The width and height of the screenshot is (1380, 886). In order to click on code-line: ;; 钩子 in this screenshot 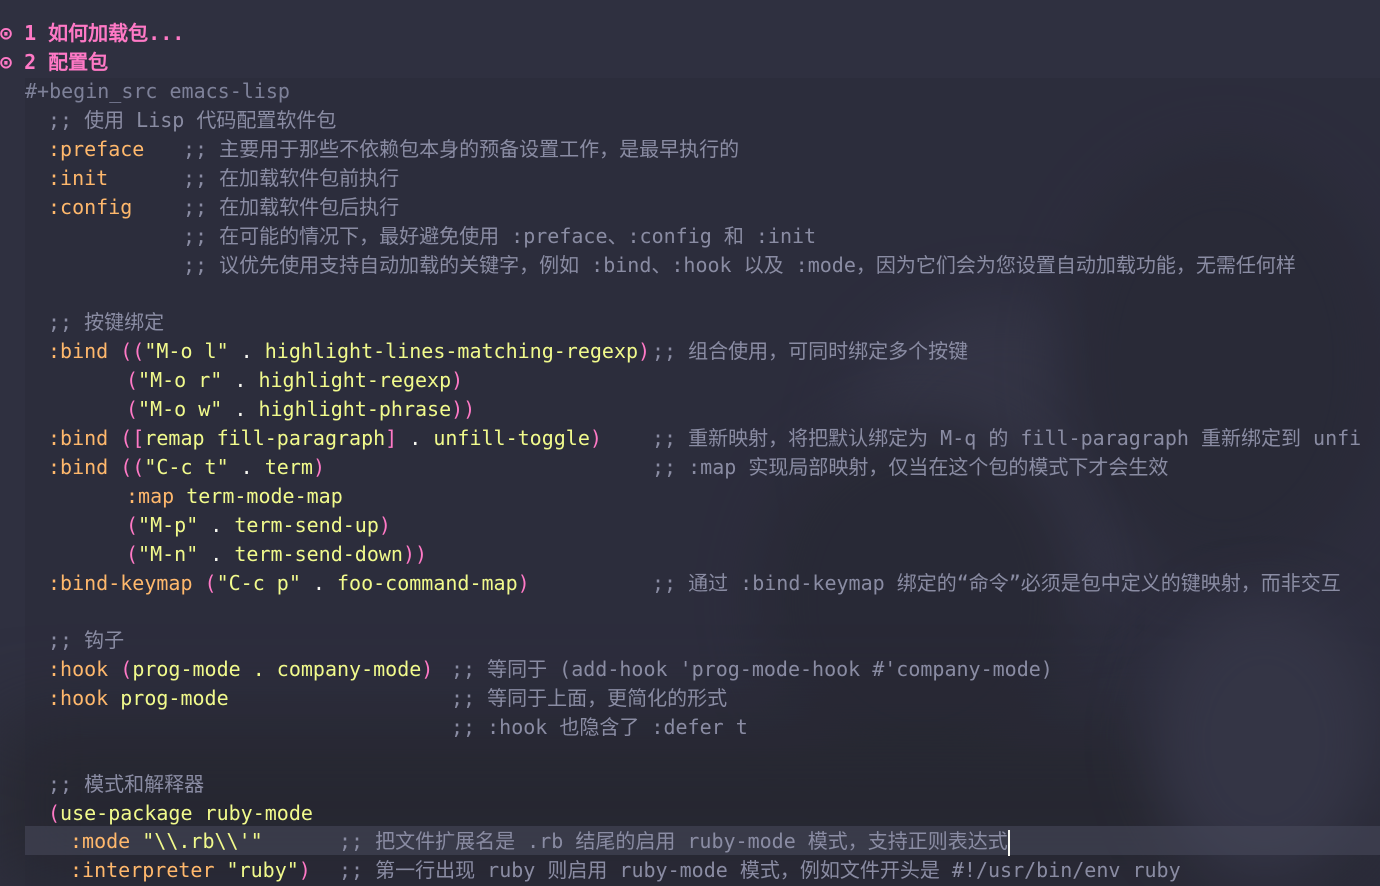, I will do `click(690, 640)`.